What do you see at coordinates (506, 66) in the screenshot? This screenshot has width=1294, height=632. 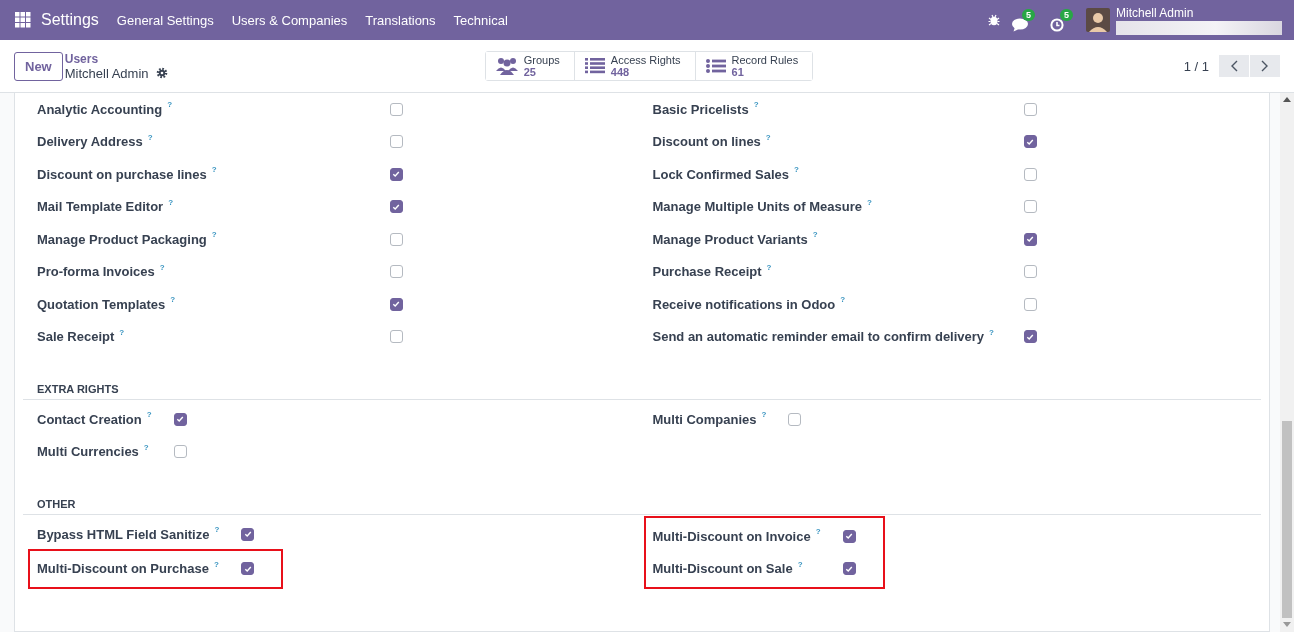 I see `users-icon` at bounding box center [506, 66].